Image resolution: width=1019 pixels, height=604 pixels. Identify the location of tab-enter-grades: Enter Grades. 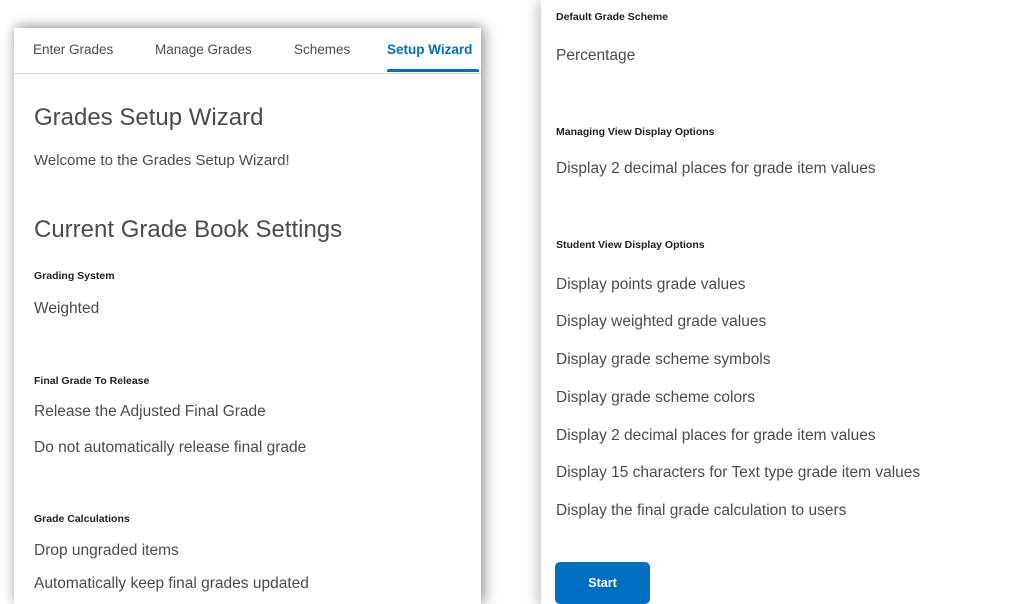
(73, 49).